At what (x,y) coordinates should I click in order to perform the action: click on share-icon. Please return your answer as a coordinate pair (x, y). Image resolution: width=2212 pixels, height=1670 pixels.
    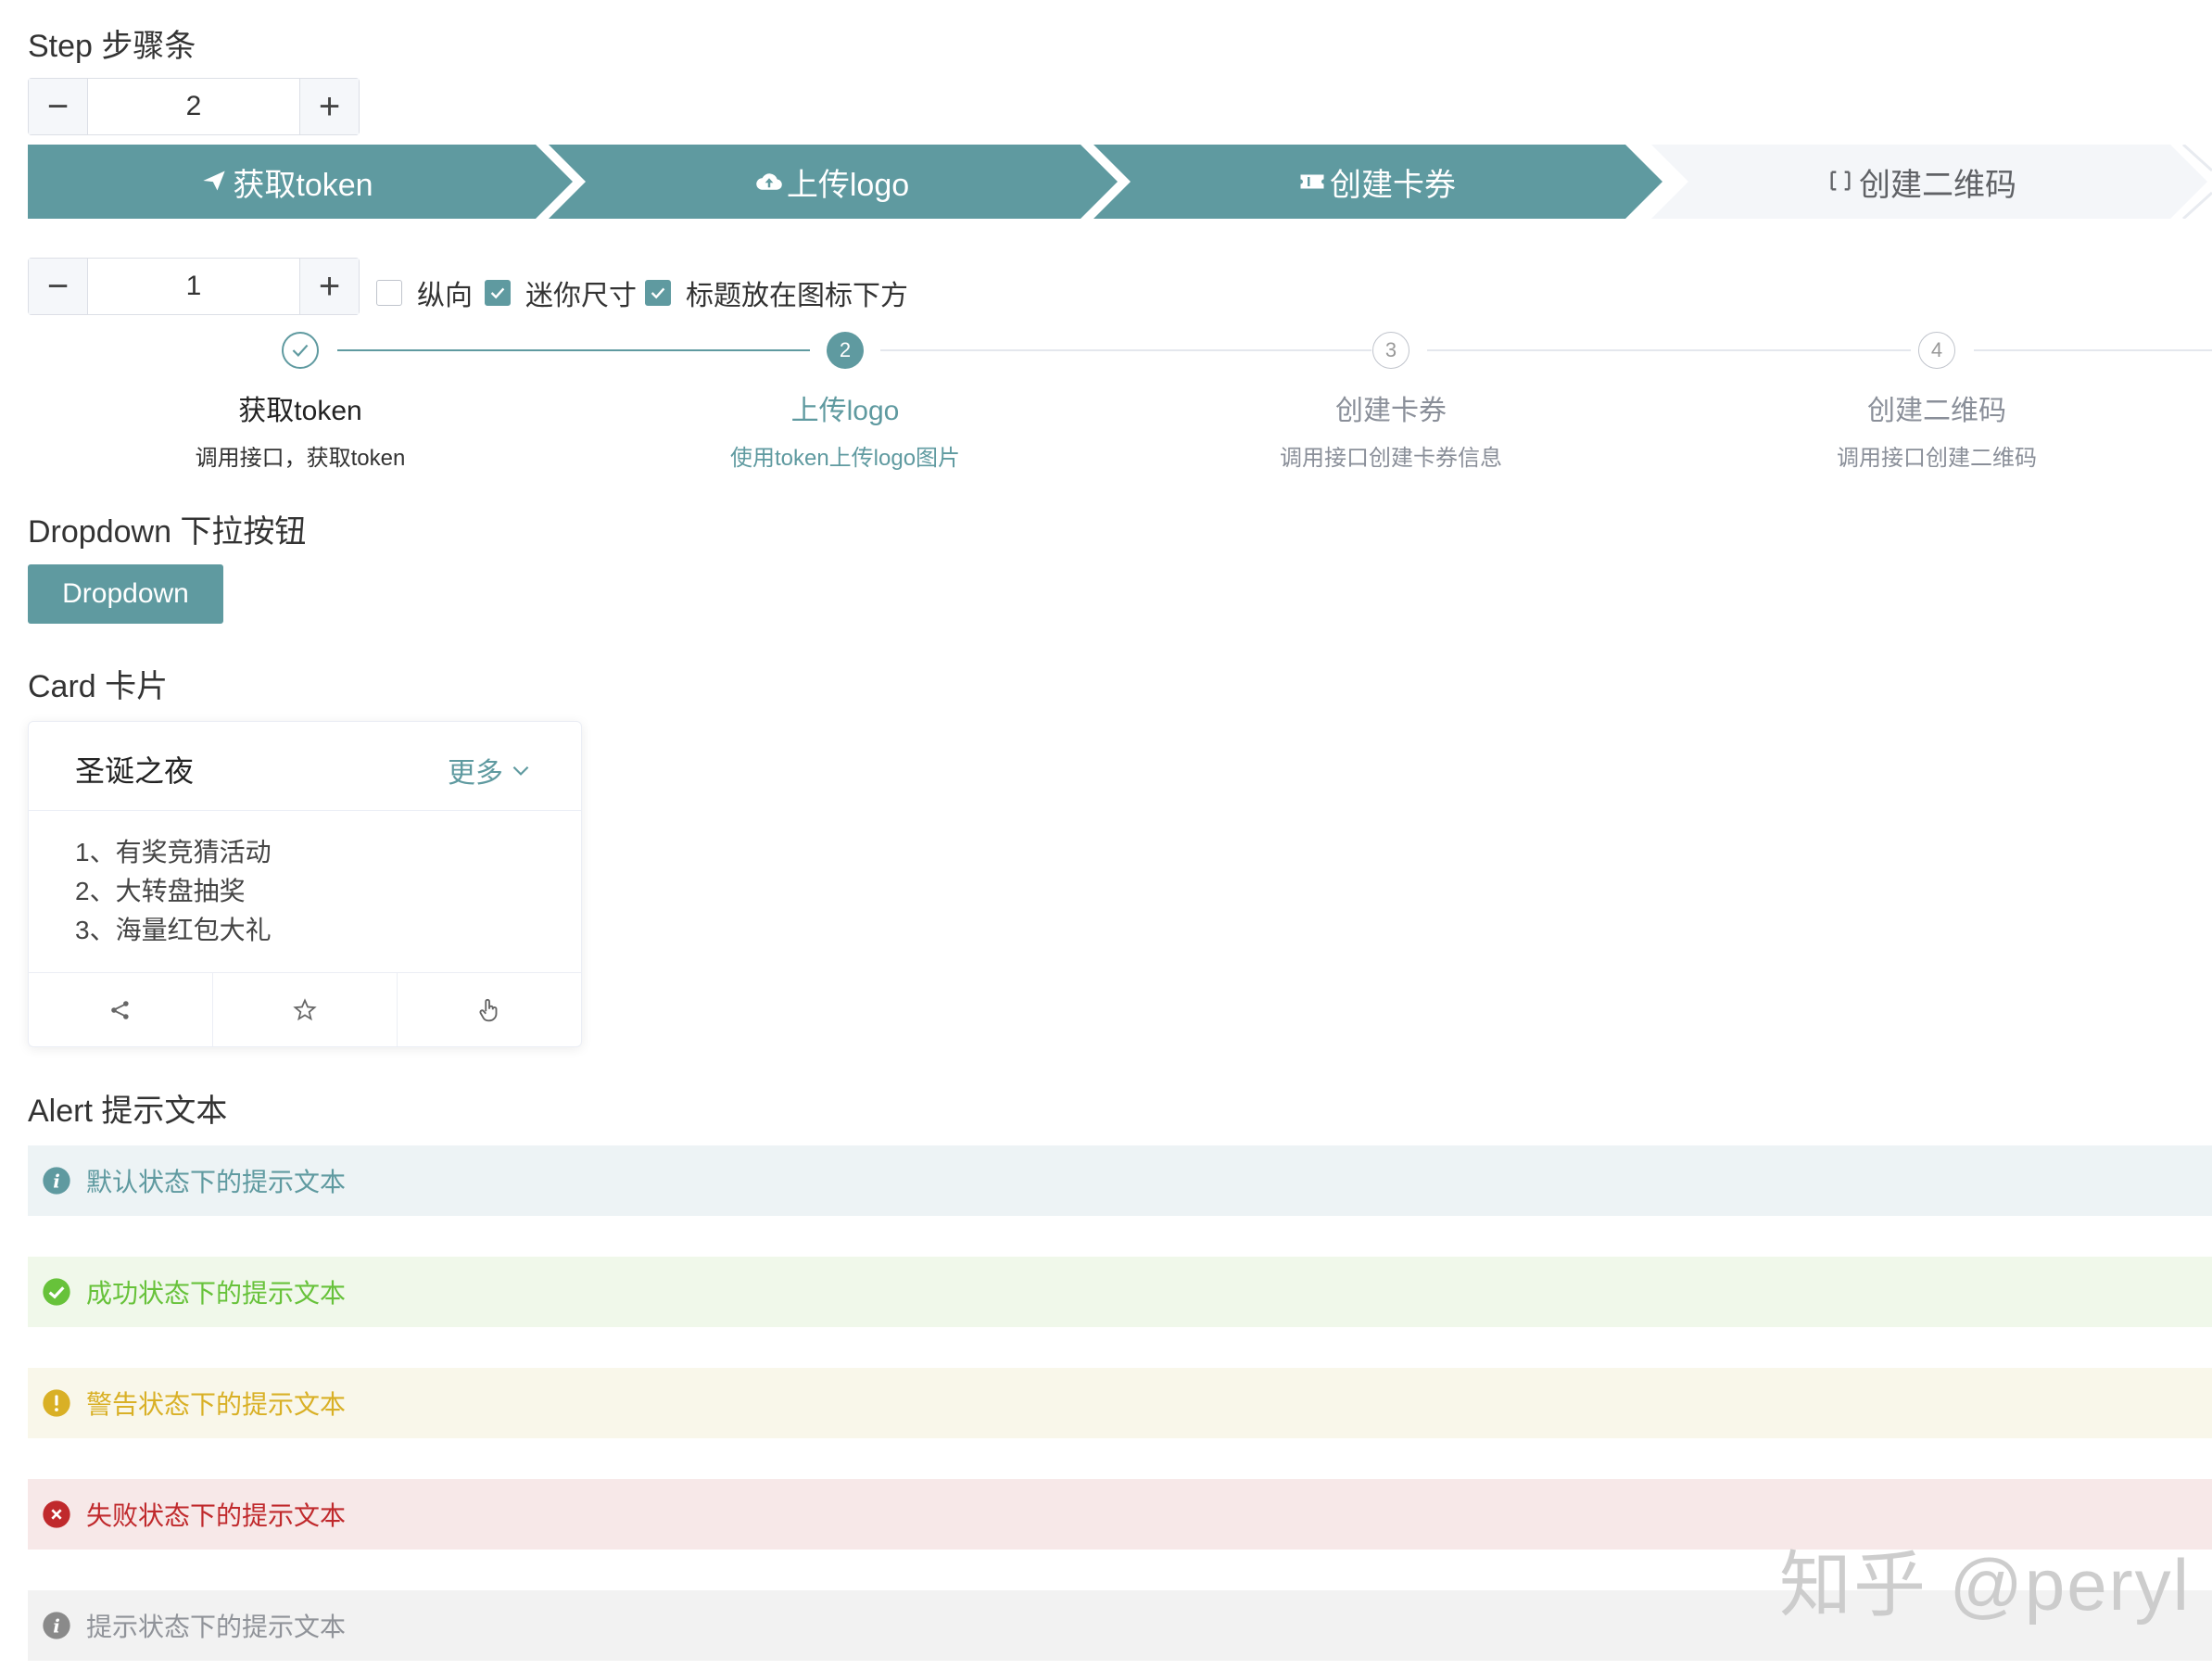
    Looking at the image, I should click on (120, 1009).